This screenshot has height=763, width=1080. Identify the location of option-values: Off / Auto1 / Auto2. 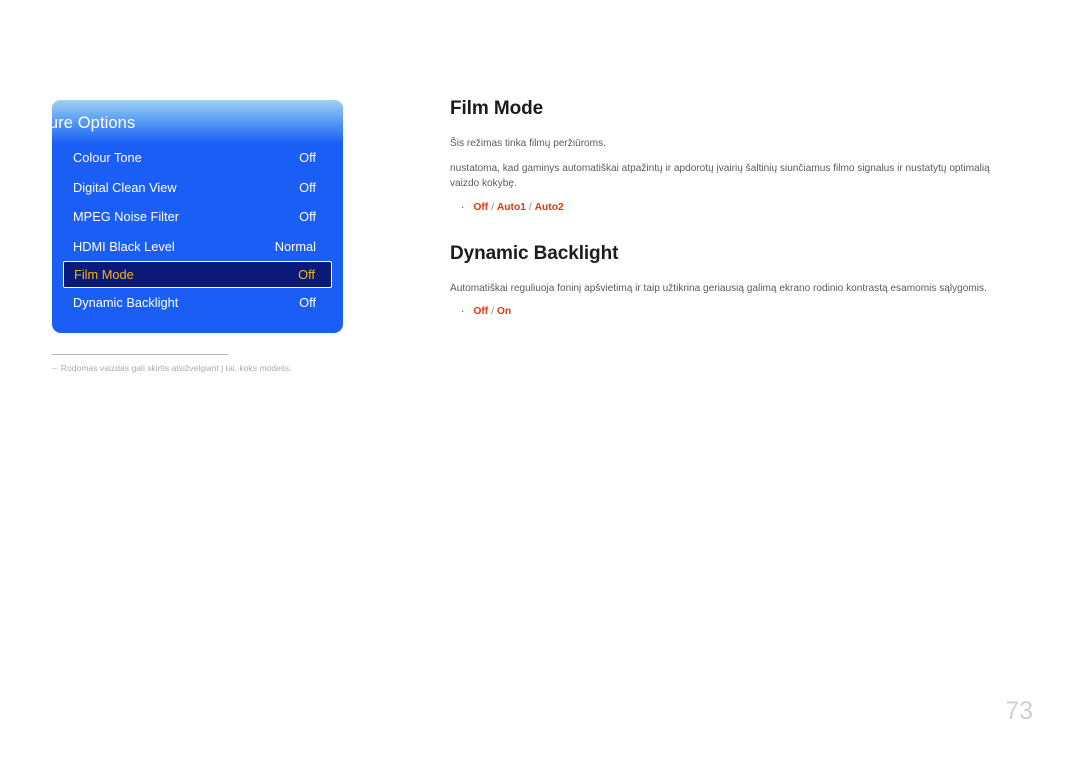
(518, 208).